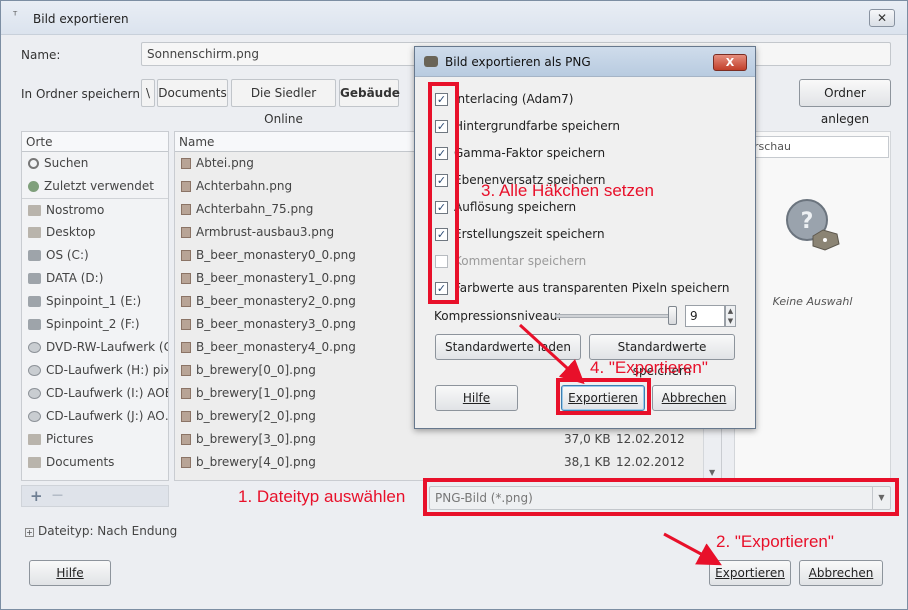 The image size is (908, 610). What do you see at coordinates (603, 396) in the screenshot?
I see `dialog-export-highlight` at bounding box center [603, 396].